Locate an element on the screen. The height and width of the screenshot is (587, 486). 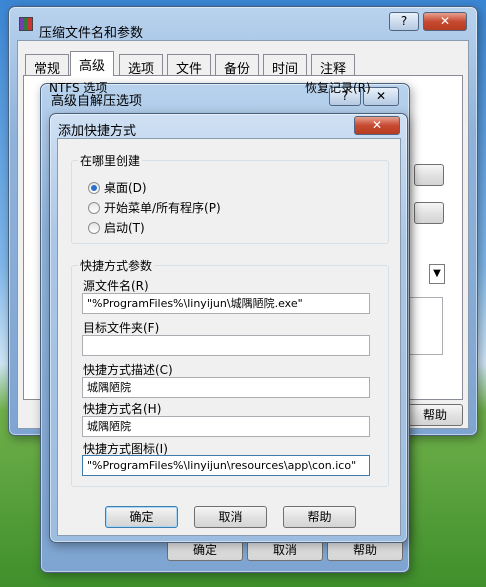
background-dropdown: ▼ is located at coordinates (437, 274).